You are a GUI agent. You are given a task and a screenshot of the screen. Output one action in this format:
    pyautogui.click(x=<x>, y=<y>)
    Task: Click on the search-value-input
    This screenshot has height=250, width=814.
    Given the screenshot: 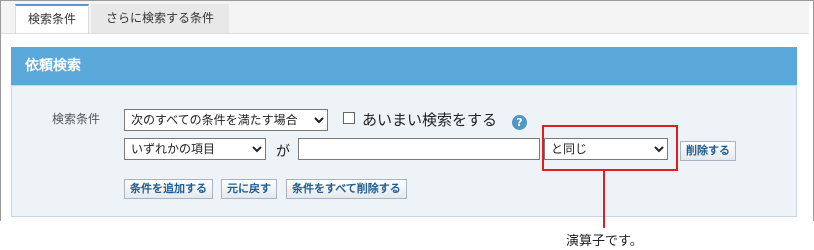 What is the action you would take?
    pyautogui.click(x=419, y=149)
    